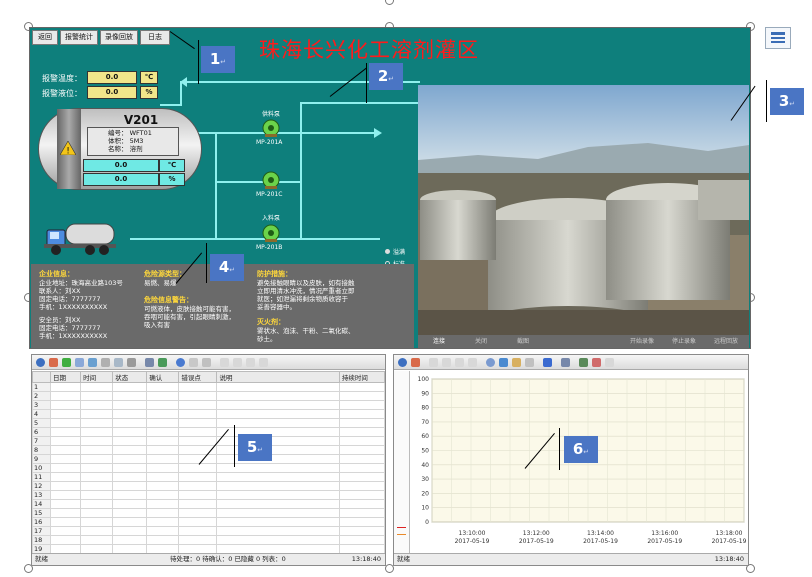 Image resolution: width=812 pixels, height=577 pixels. I want to click on table-row: 16, so click(208, 522).